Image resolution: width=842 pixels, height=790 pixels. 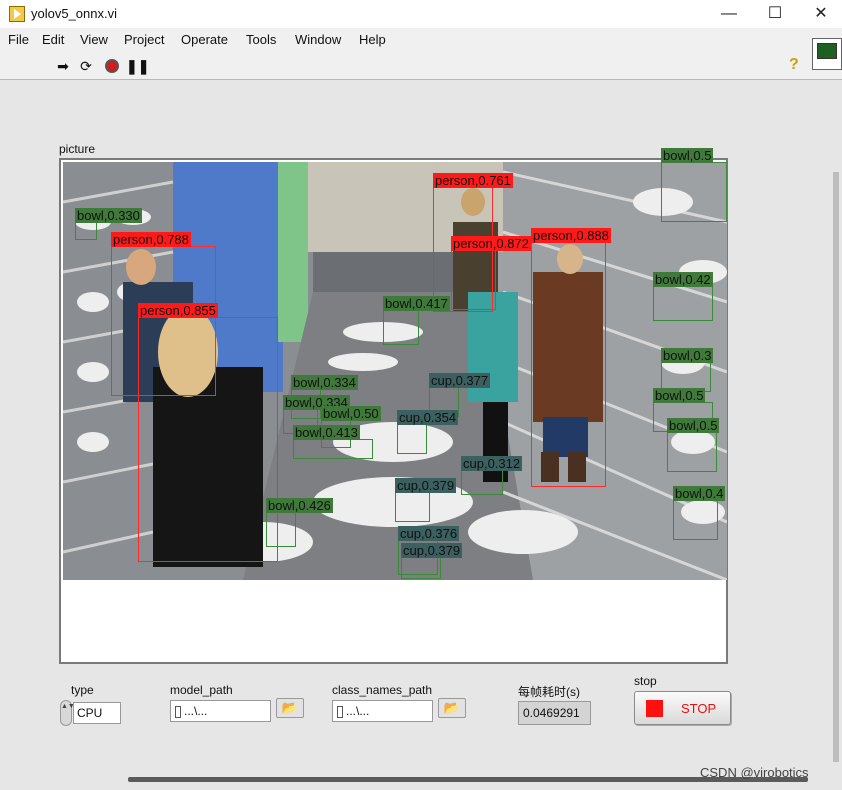 What do you see at coordinates (473, 180) in the screenshot?
I see `detection-label: person,0.761` at bounding box center [473, 180].